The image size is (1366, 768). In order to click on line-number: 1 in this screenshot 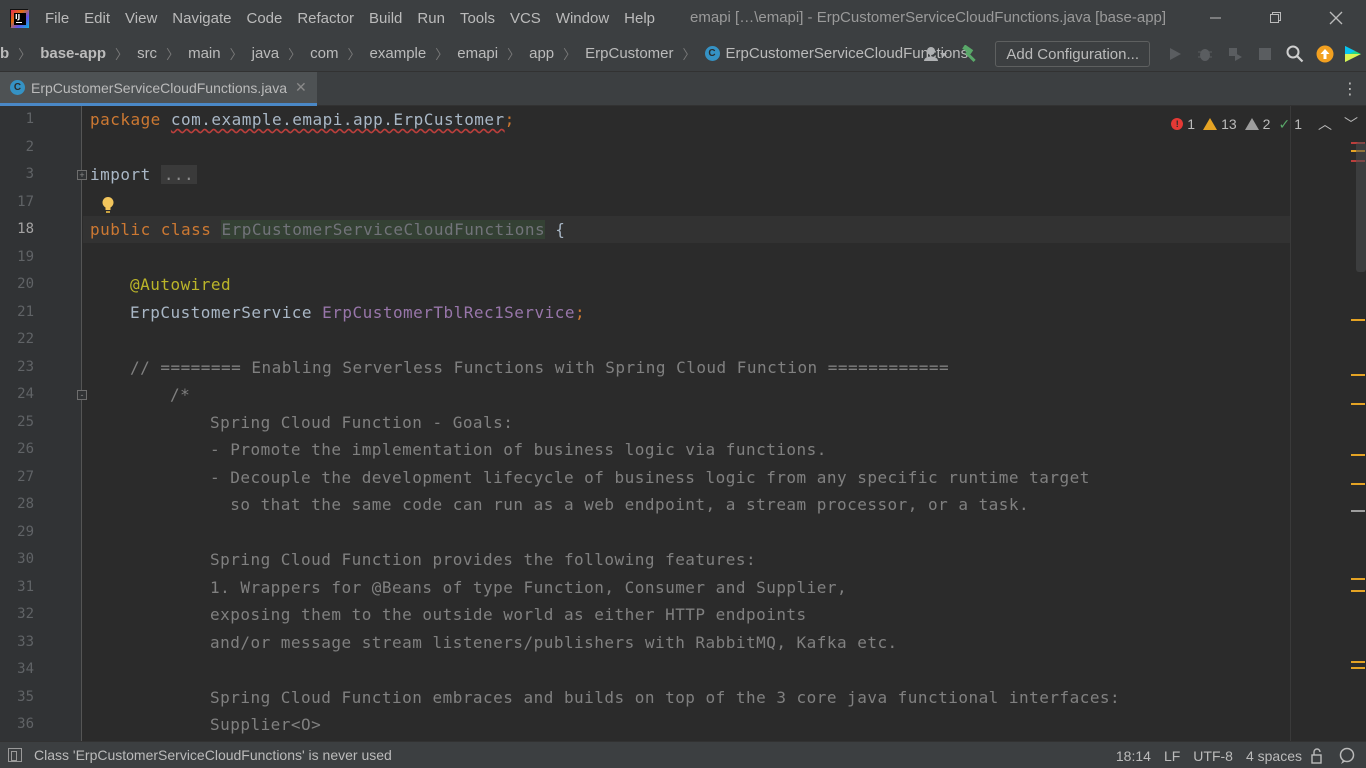, I will do `click(29, 119)`.